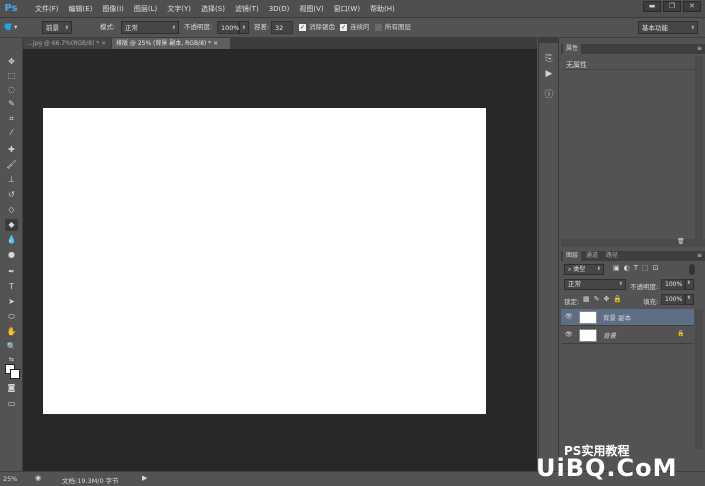 This screenshot has width=705, height=486. What do you see at coordinates (658, 268) in the screenshot?
I see `smart-object-filter-icon: ⊡` at bounding box center [658, 268].